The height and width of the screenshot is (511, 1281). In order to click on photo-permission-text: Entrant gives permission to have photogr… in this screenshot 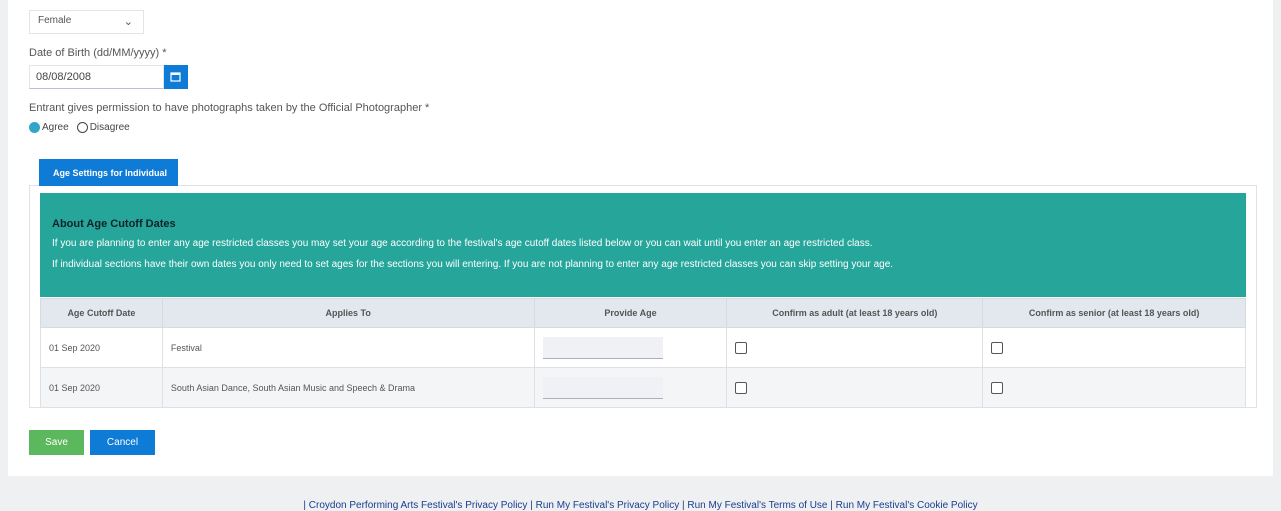, I will do `click(225, 108)`.